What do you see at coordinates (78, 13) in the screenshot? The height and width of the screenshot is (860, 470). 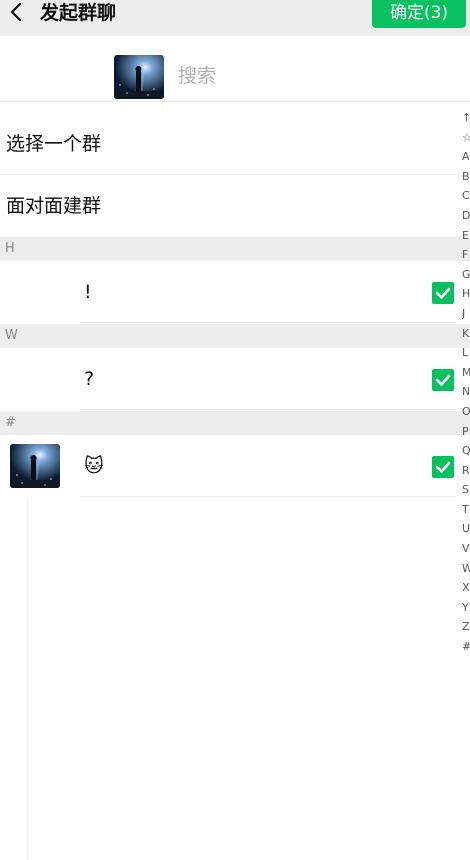 I see `page-title: 发起群聊` at bounding box center [78, 13].